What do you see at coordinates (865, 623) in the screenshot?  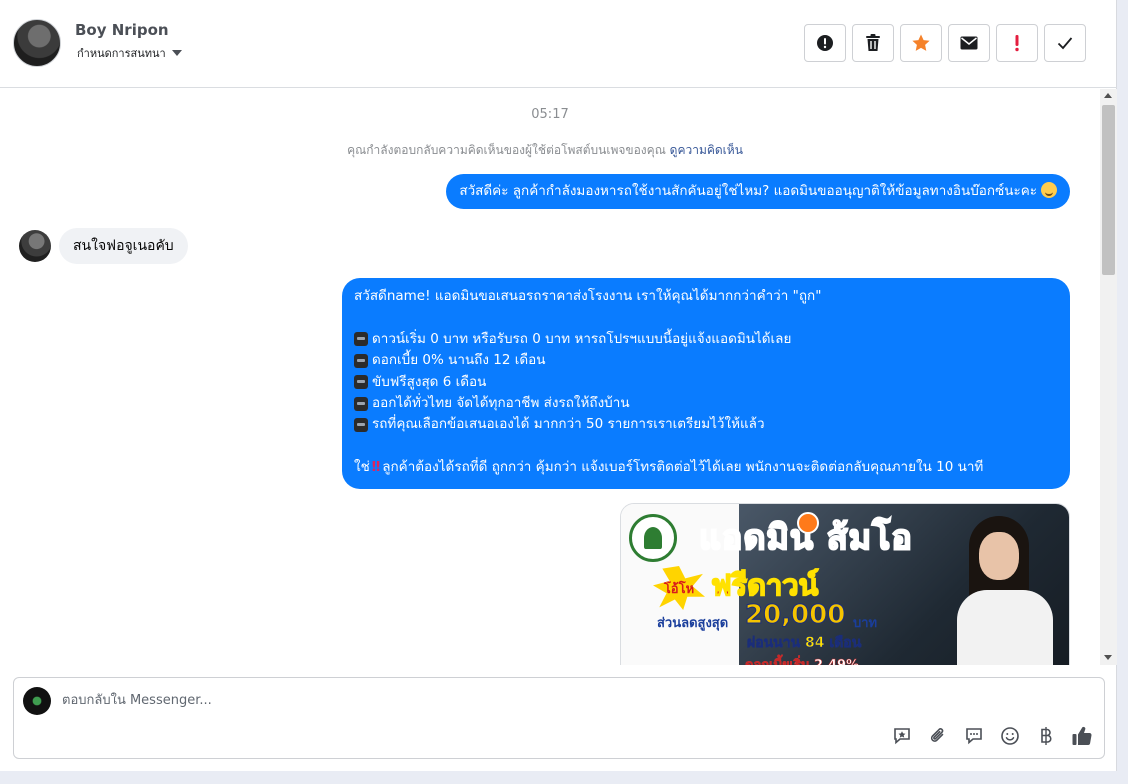 I see `promo-discount-unit: บาท` at bounding box center [865, 623].